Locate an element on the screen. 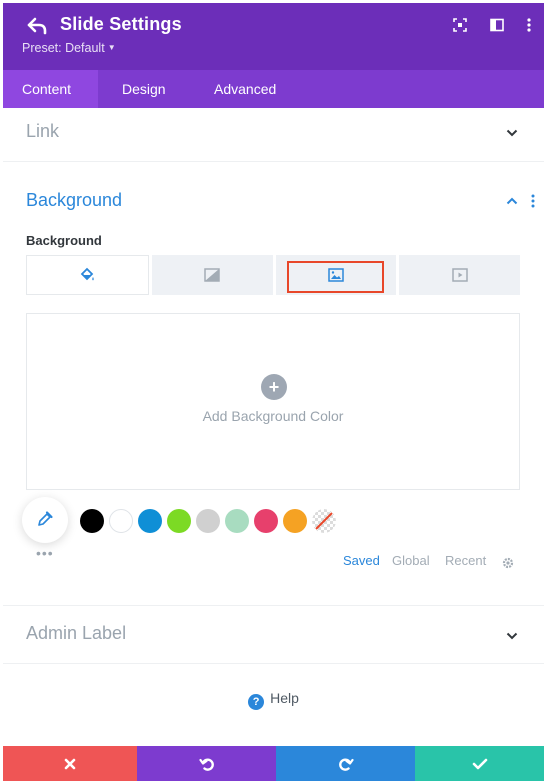 Image resolution: width=547 pixels, height=784 pixels. section-link-title: Link is located at coordinates (43, 131).